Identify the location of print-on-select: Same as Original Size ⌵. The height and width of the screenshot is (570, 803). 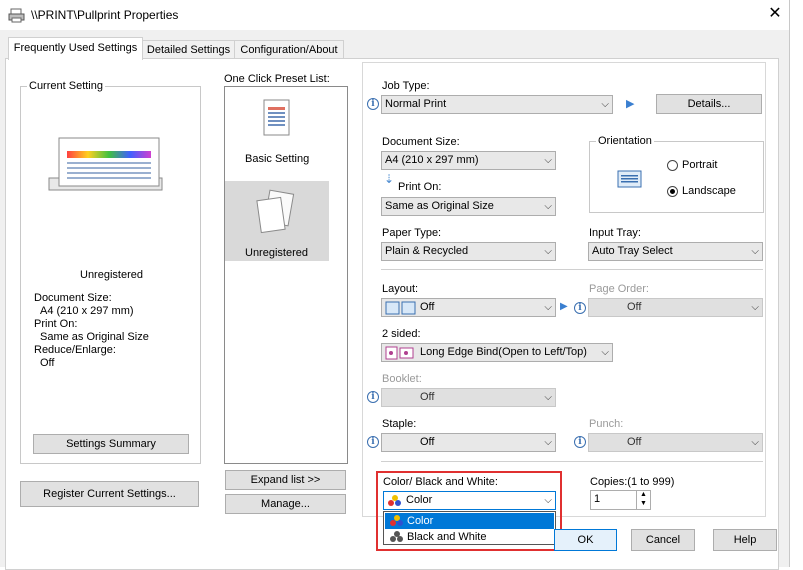
(468, 206).